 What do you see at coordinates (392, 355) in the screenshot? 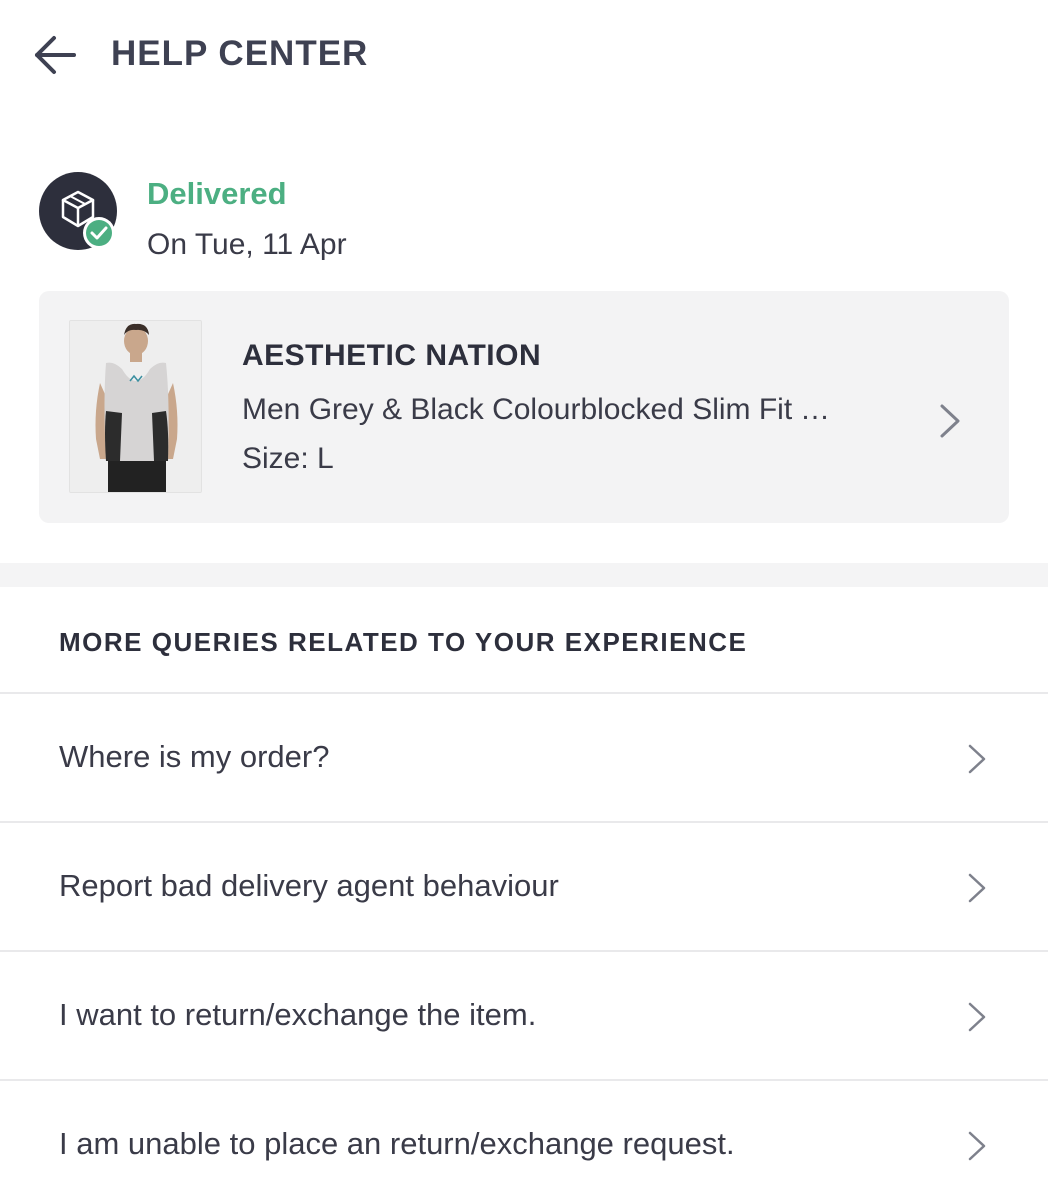
I see `product-brand: AESTHETIC NATION` at bounding box center [392, 355].